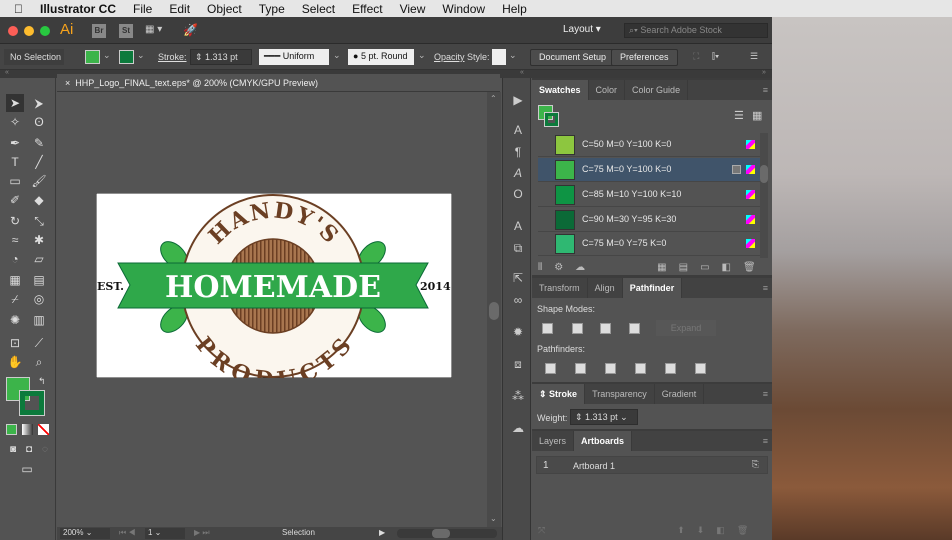 This screenshot has height=540, width=952. I want to click on divide-icon, so click(550, 368).